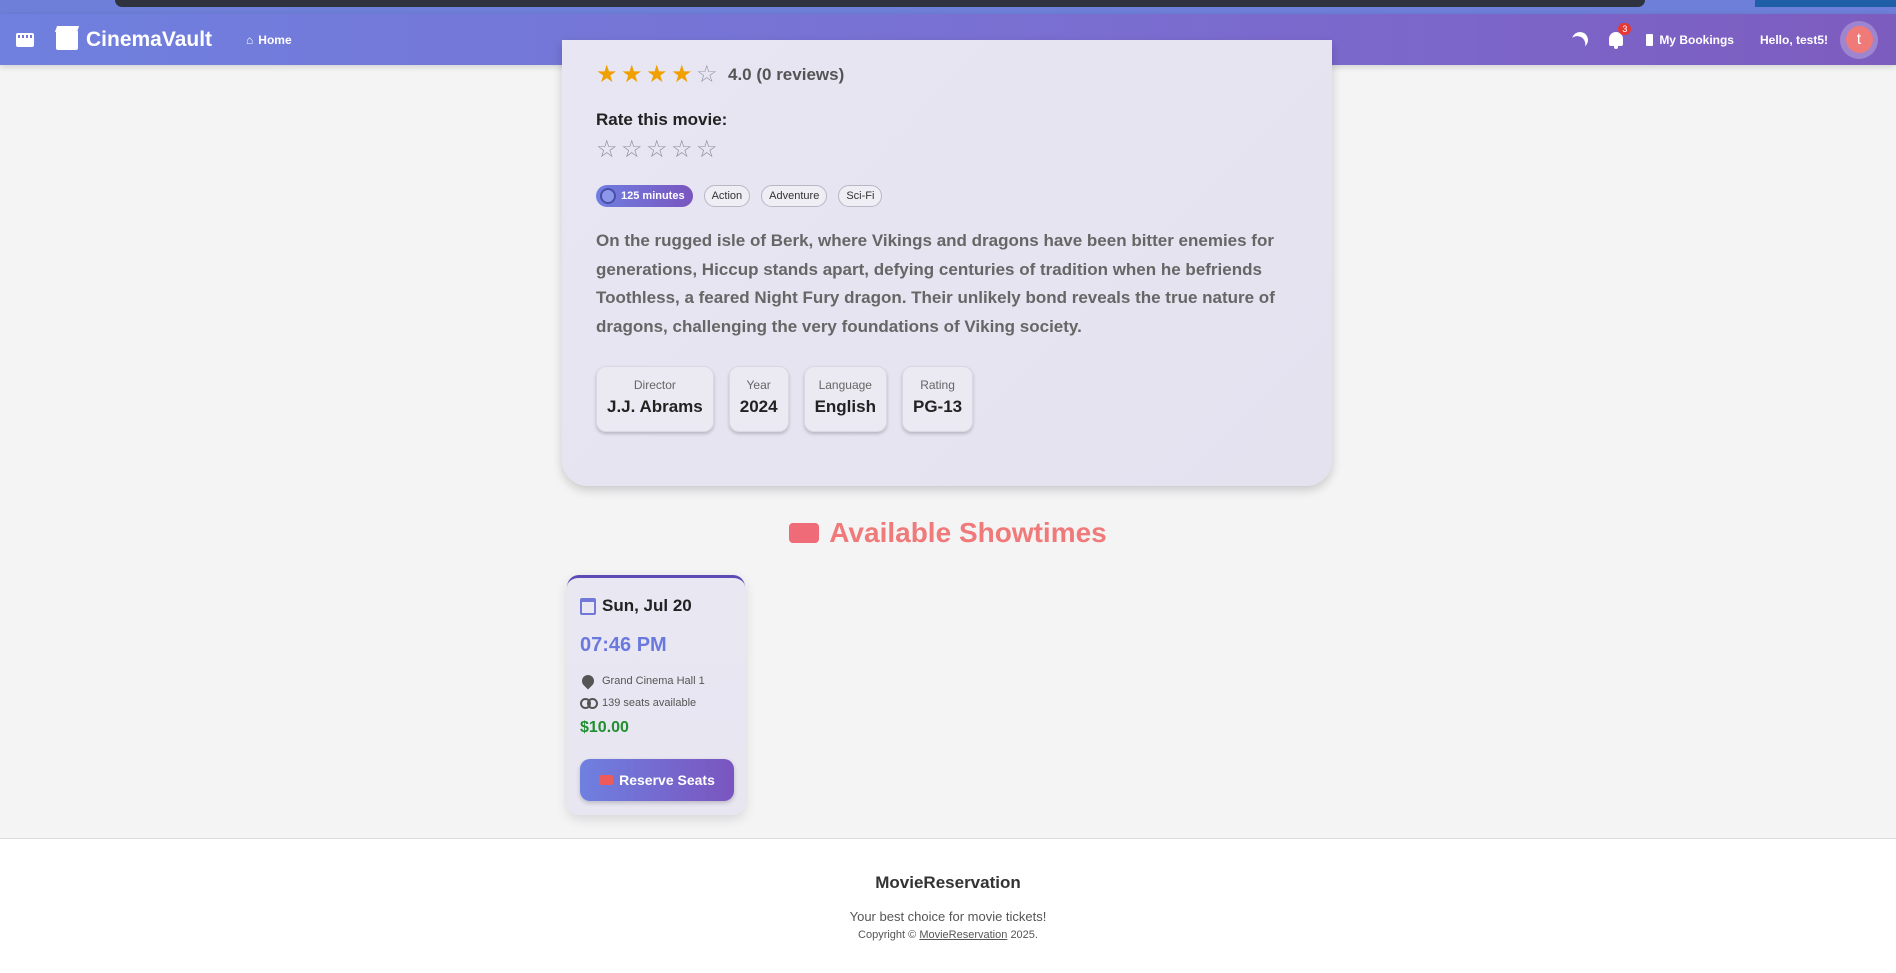 Image resolution: width=1896 pixels, height=973 pixels. Describe the element at coordinates (633, 150) in the screenshot. I see `rate-star-2-icon: ☆` at that location.